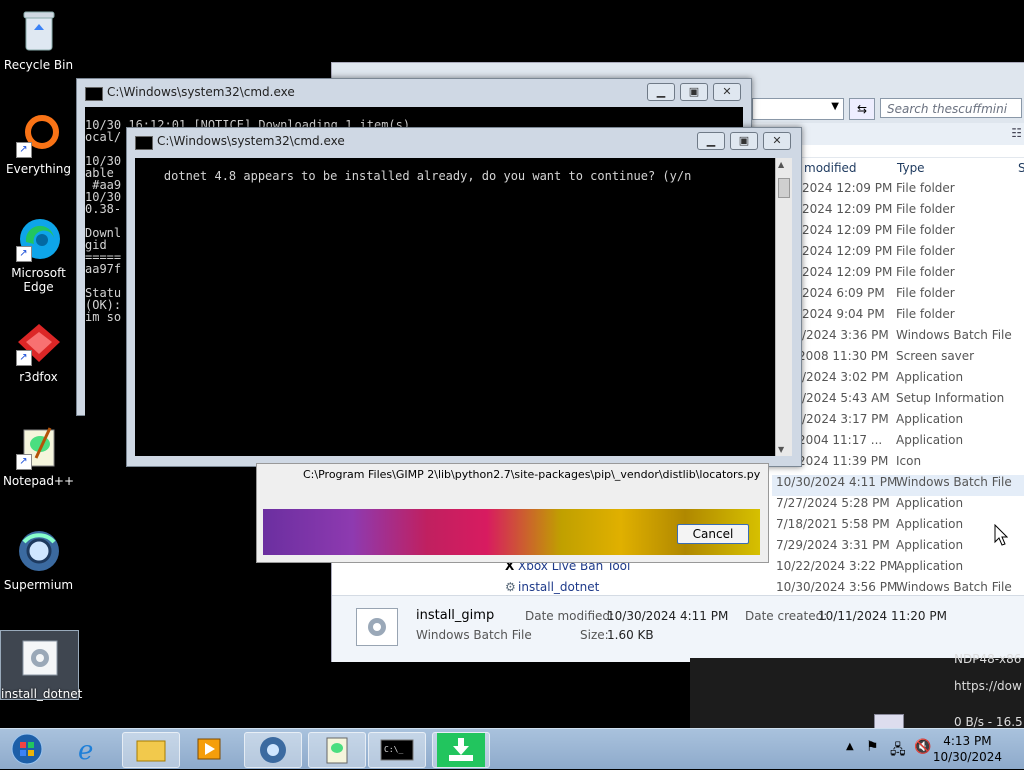  I want to click on desktop-icon-label: Supermium, so click(38, 585).